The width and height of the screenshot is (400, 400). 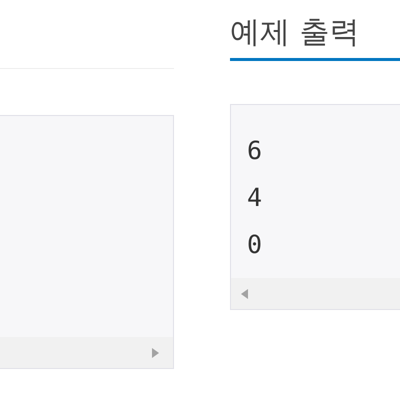 I want to click on scroll-left-arrow-icon, so click(x=244, y=293).